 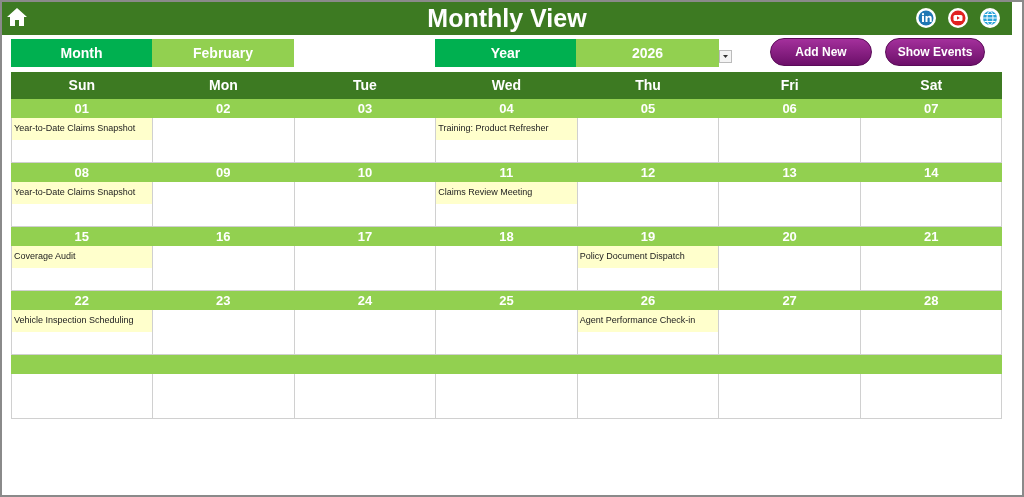 I want to click on date-number: 07, so click(x=931, y=109).